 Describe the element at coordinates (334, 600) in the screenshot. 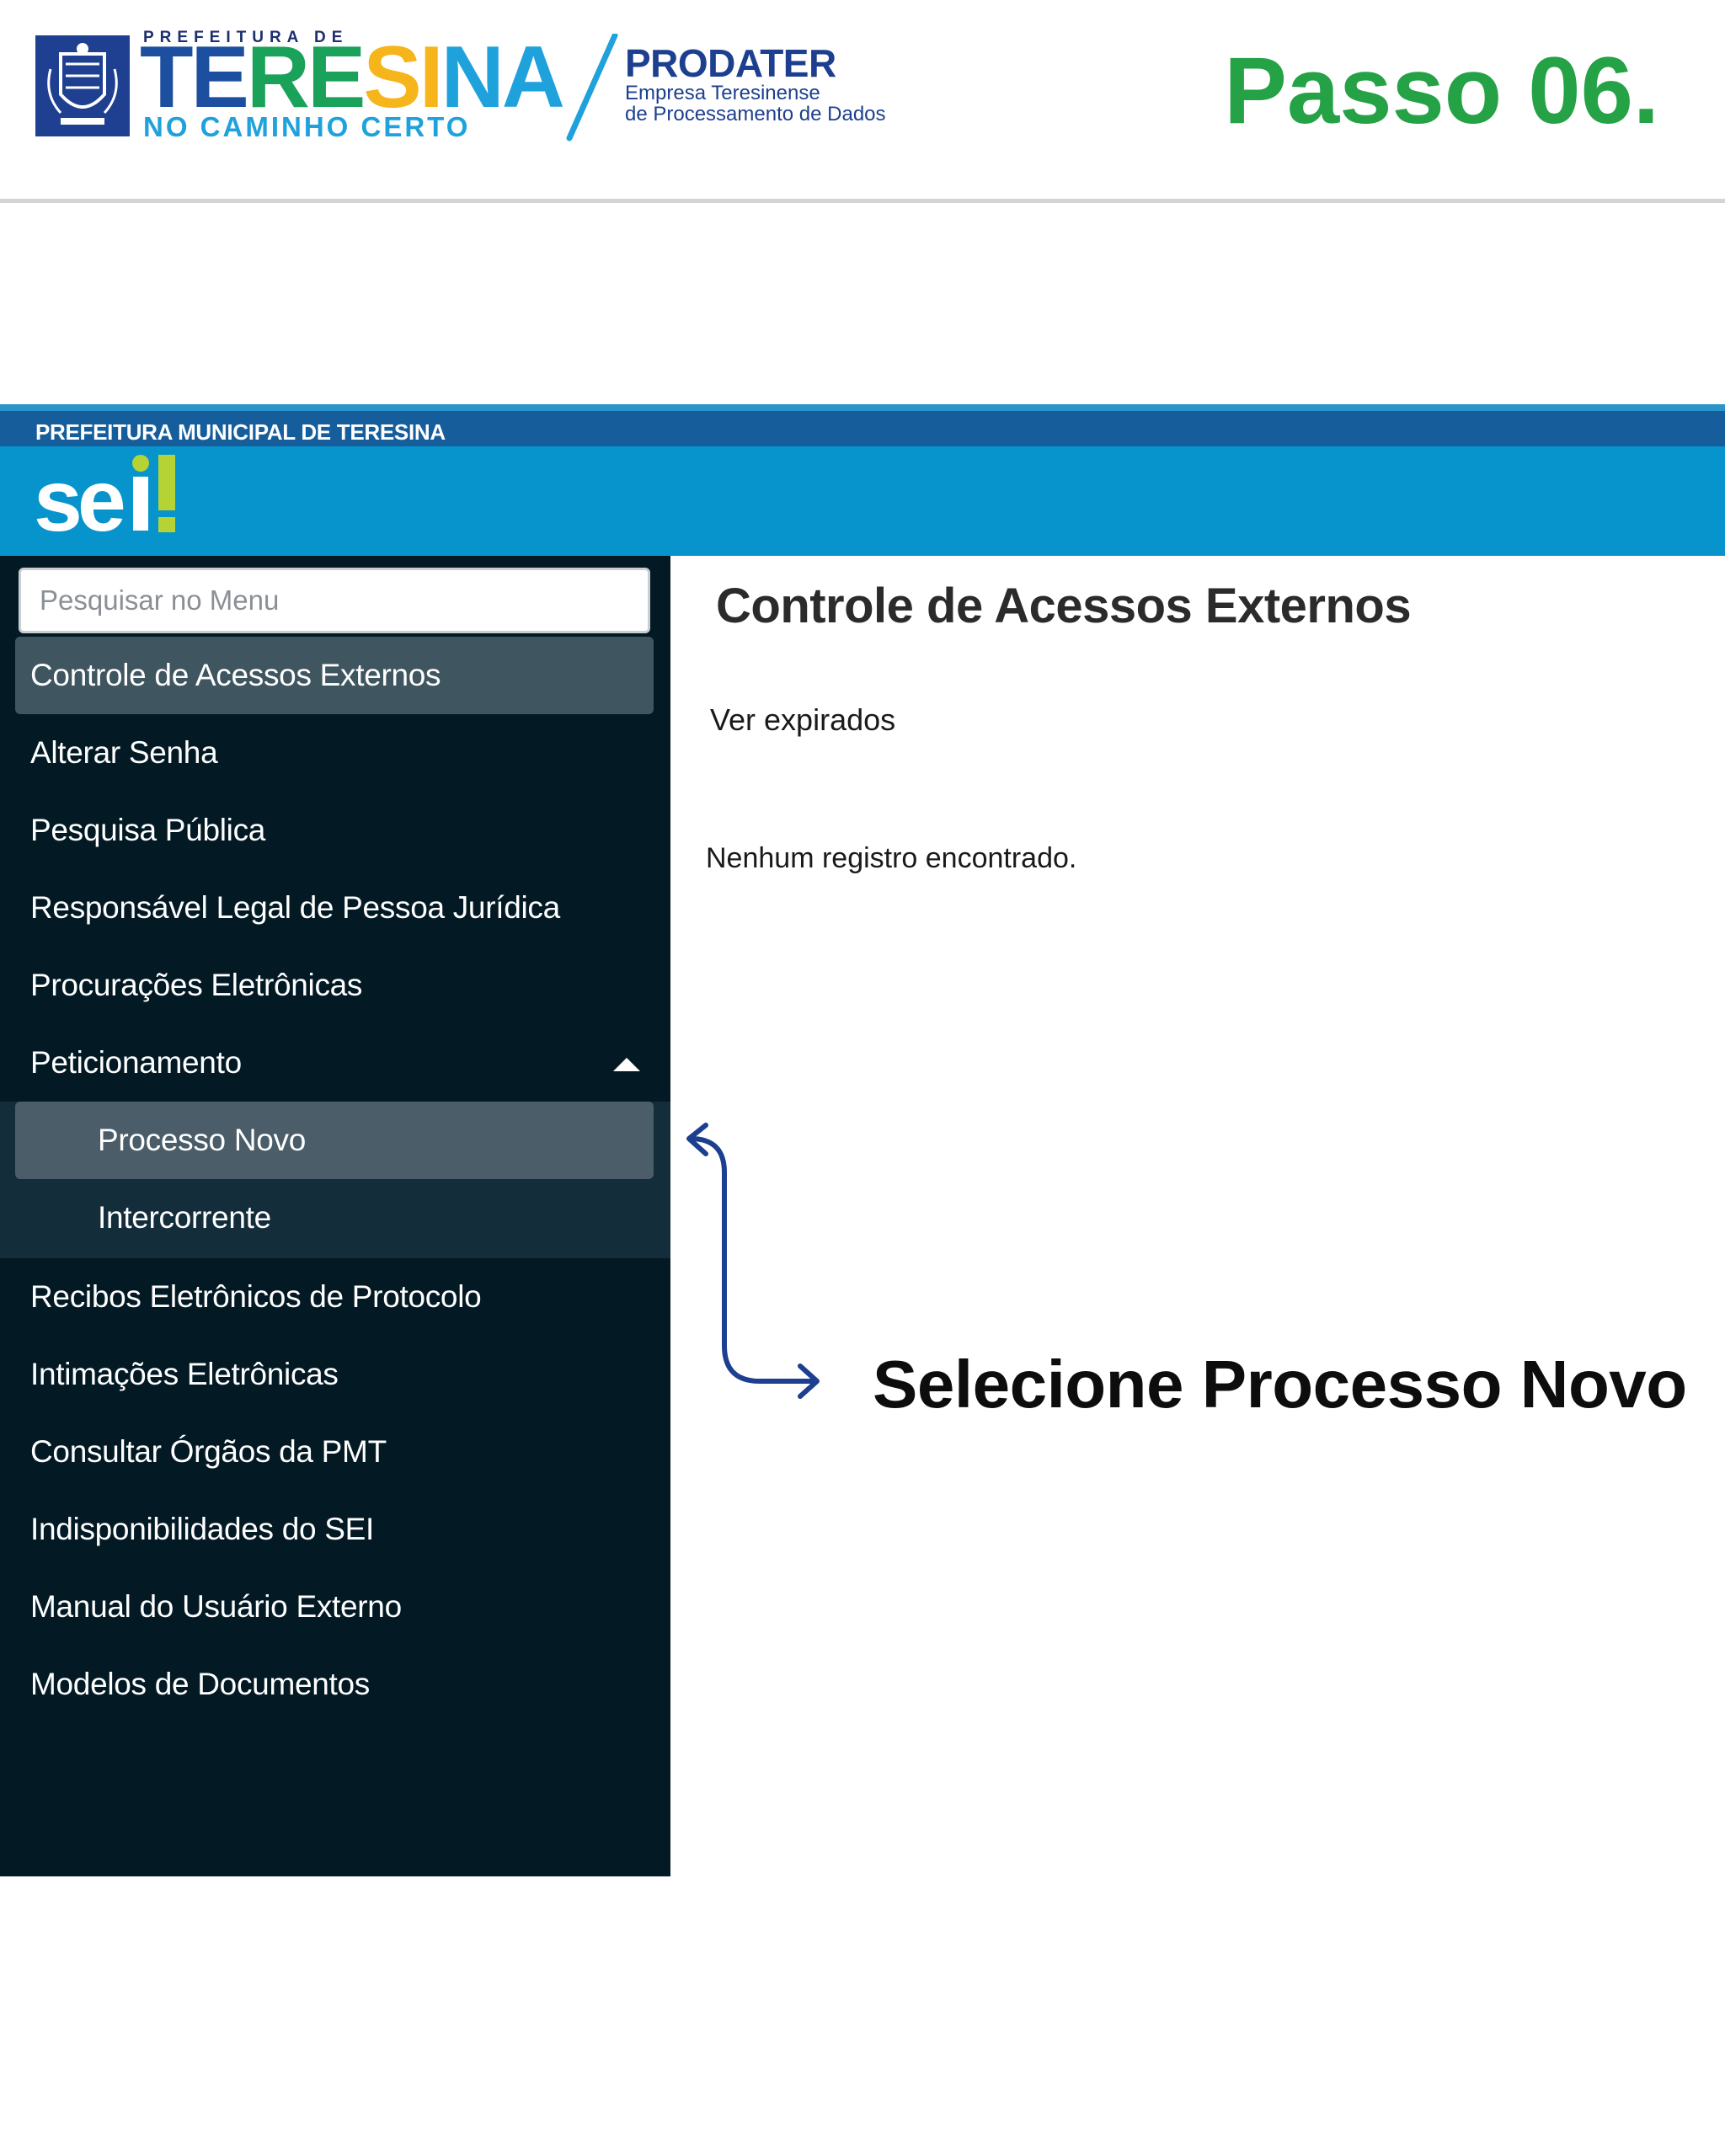

I see `search-menu-input` at that location.